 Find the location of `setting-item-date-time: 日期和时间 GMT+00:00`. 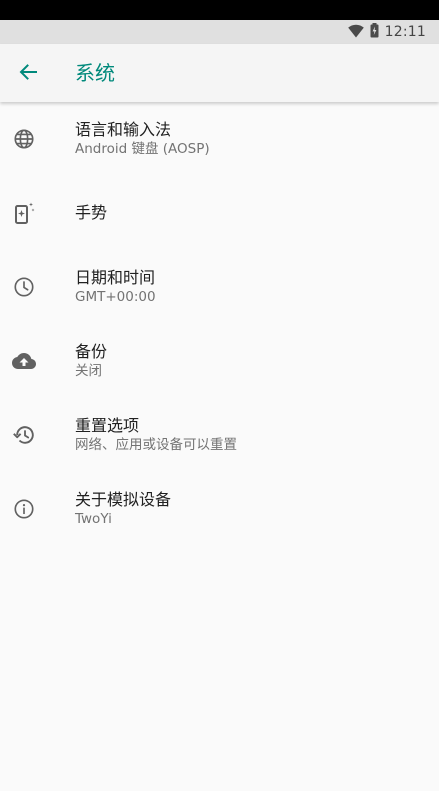

setting-item-date-time: 日期和时间 GMT+00:00 is located at coordinates (219, 287).